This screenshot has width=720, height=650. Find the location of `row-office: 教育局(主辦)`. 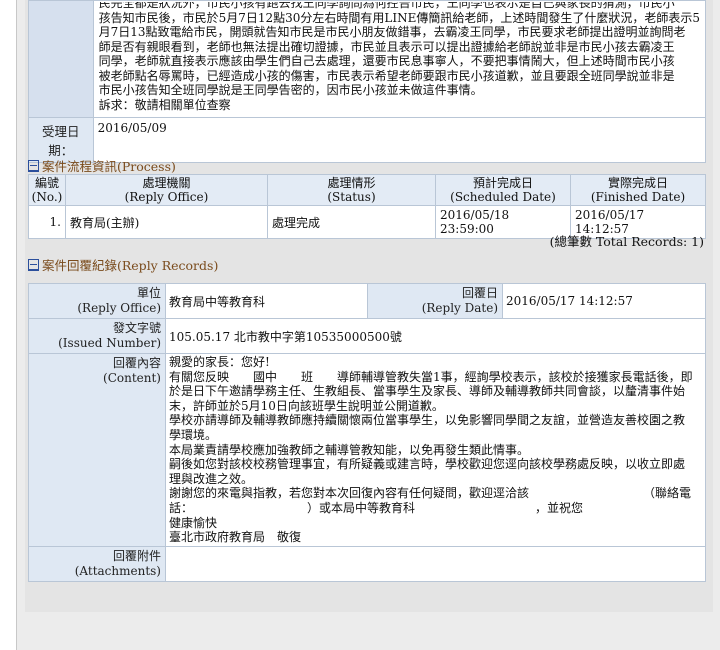

row-office: 教育局(主辦) is located at coordinates (166, 222).